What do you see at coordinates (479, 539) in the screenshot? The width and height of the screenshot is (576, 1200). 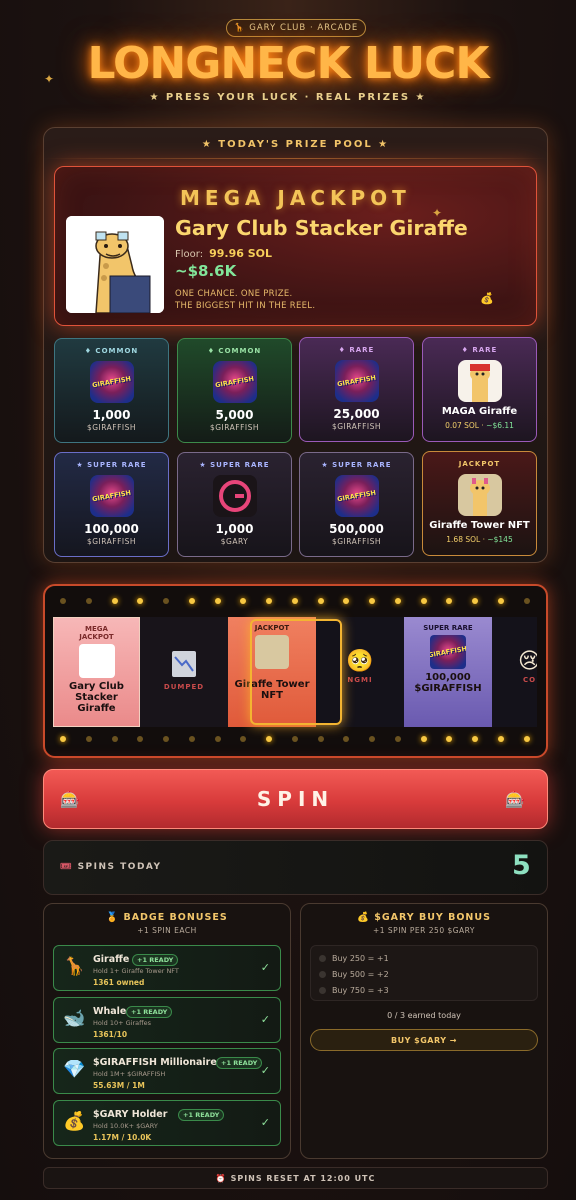 I see `tile-price: 1.68 SOL · ~$145` at bounding box center [479, 539].